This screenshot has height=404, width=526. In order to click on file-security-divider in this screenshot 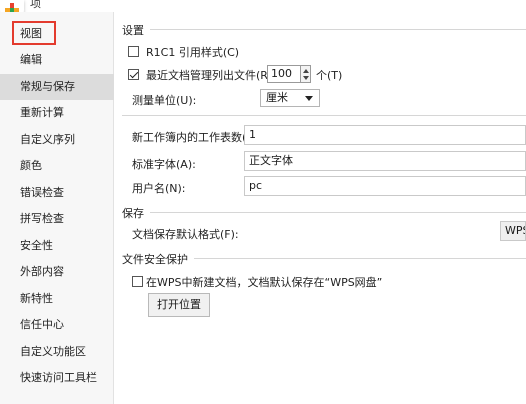, I will do `click(360, 258)`.